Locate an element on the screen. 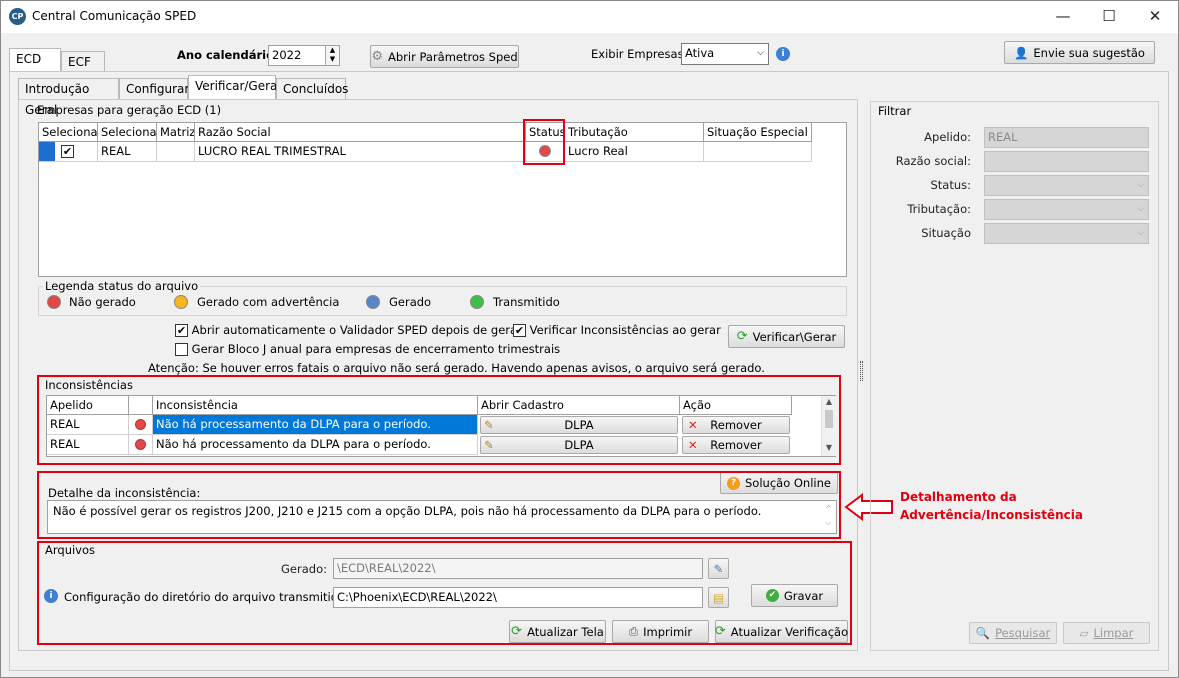 The height and width of the screenshot is (678, 1179). col-razao-social: Razão Social is located at coordinates (360, 132).